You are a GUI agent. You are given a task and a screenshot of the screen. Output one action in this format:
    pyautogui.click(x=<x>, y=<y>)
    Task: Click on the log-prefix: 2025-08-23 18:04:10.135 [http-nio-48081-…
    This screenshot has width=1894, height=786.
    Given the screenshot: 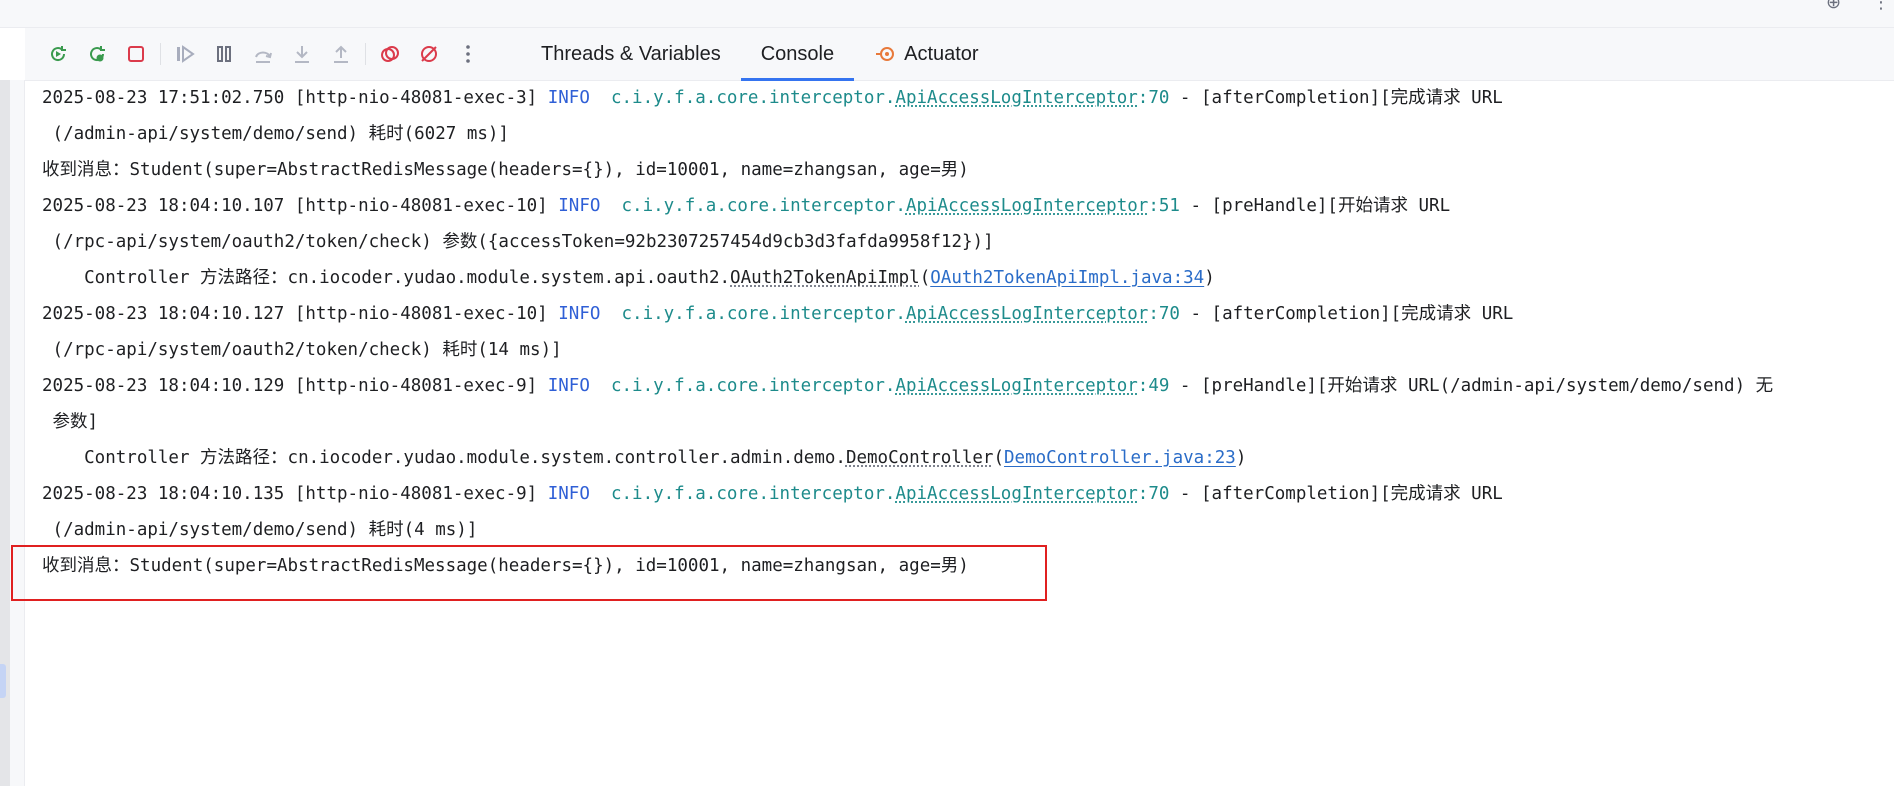 What is the action you would take?
    pyautogui.click(x=295, y=494)
    